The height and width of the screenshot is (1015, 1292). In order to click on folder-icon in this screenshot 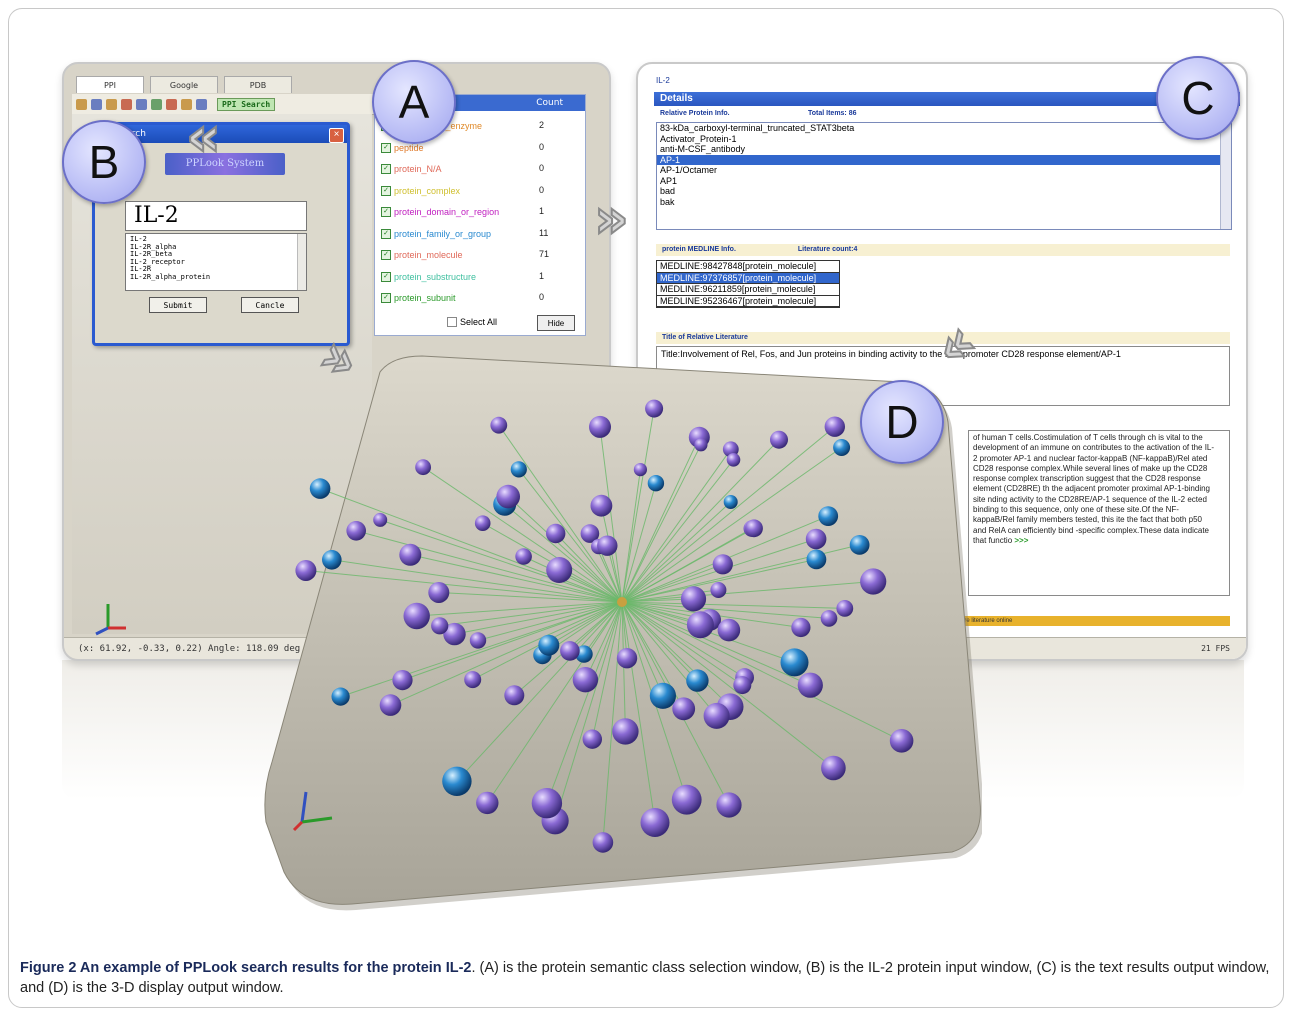, I will do `click(81, 104)`.